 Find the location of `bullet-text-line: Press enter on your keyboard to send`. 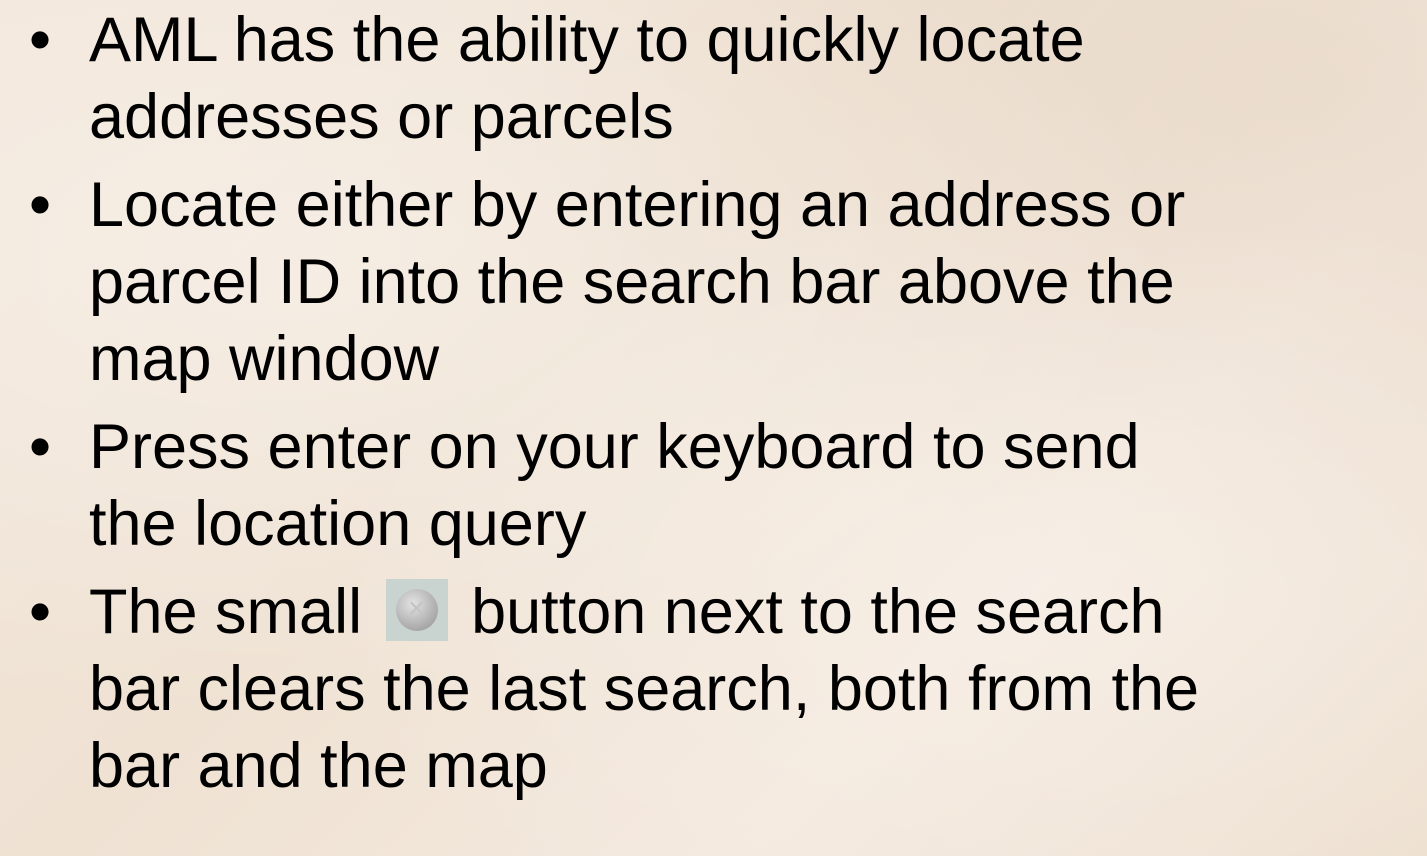

bullet-text-line: Press enter on your keyboard to send is located at coordinates (614, 447).